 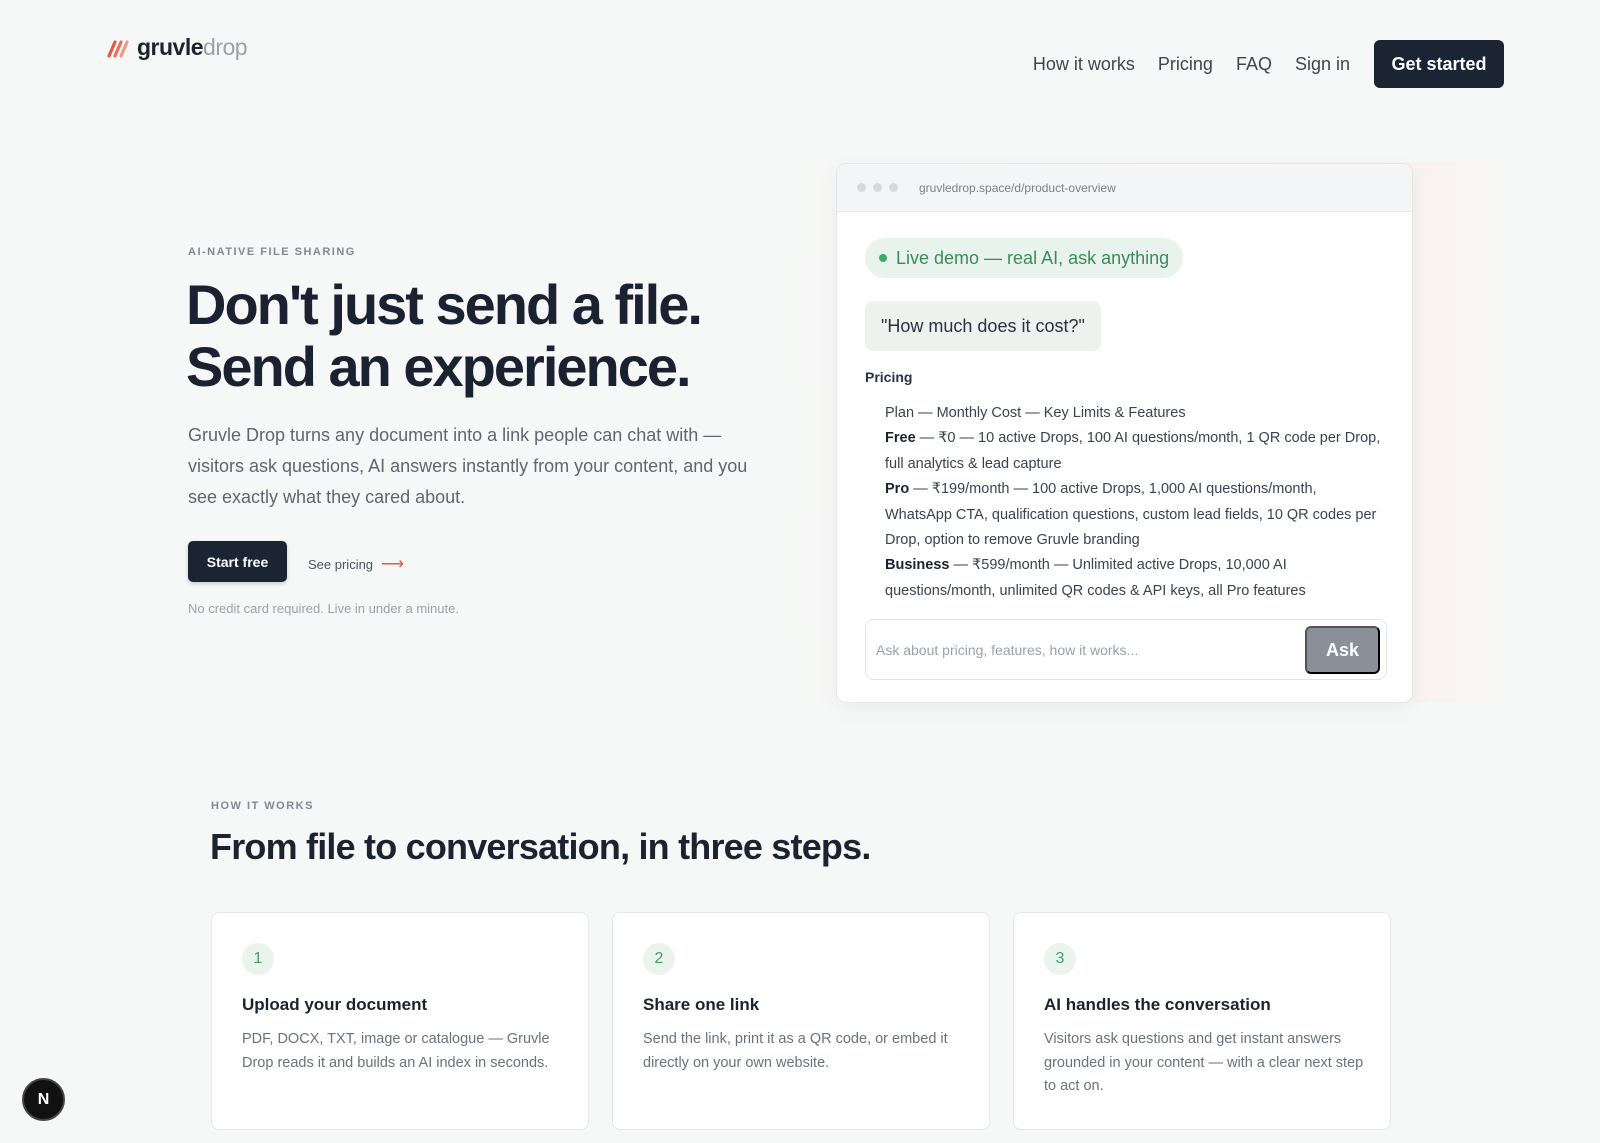 What do you see at coordinates (1342, 650) in the screenshot?
I see `ask-button: Ask` at bounding box center [1342, 650].